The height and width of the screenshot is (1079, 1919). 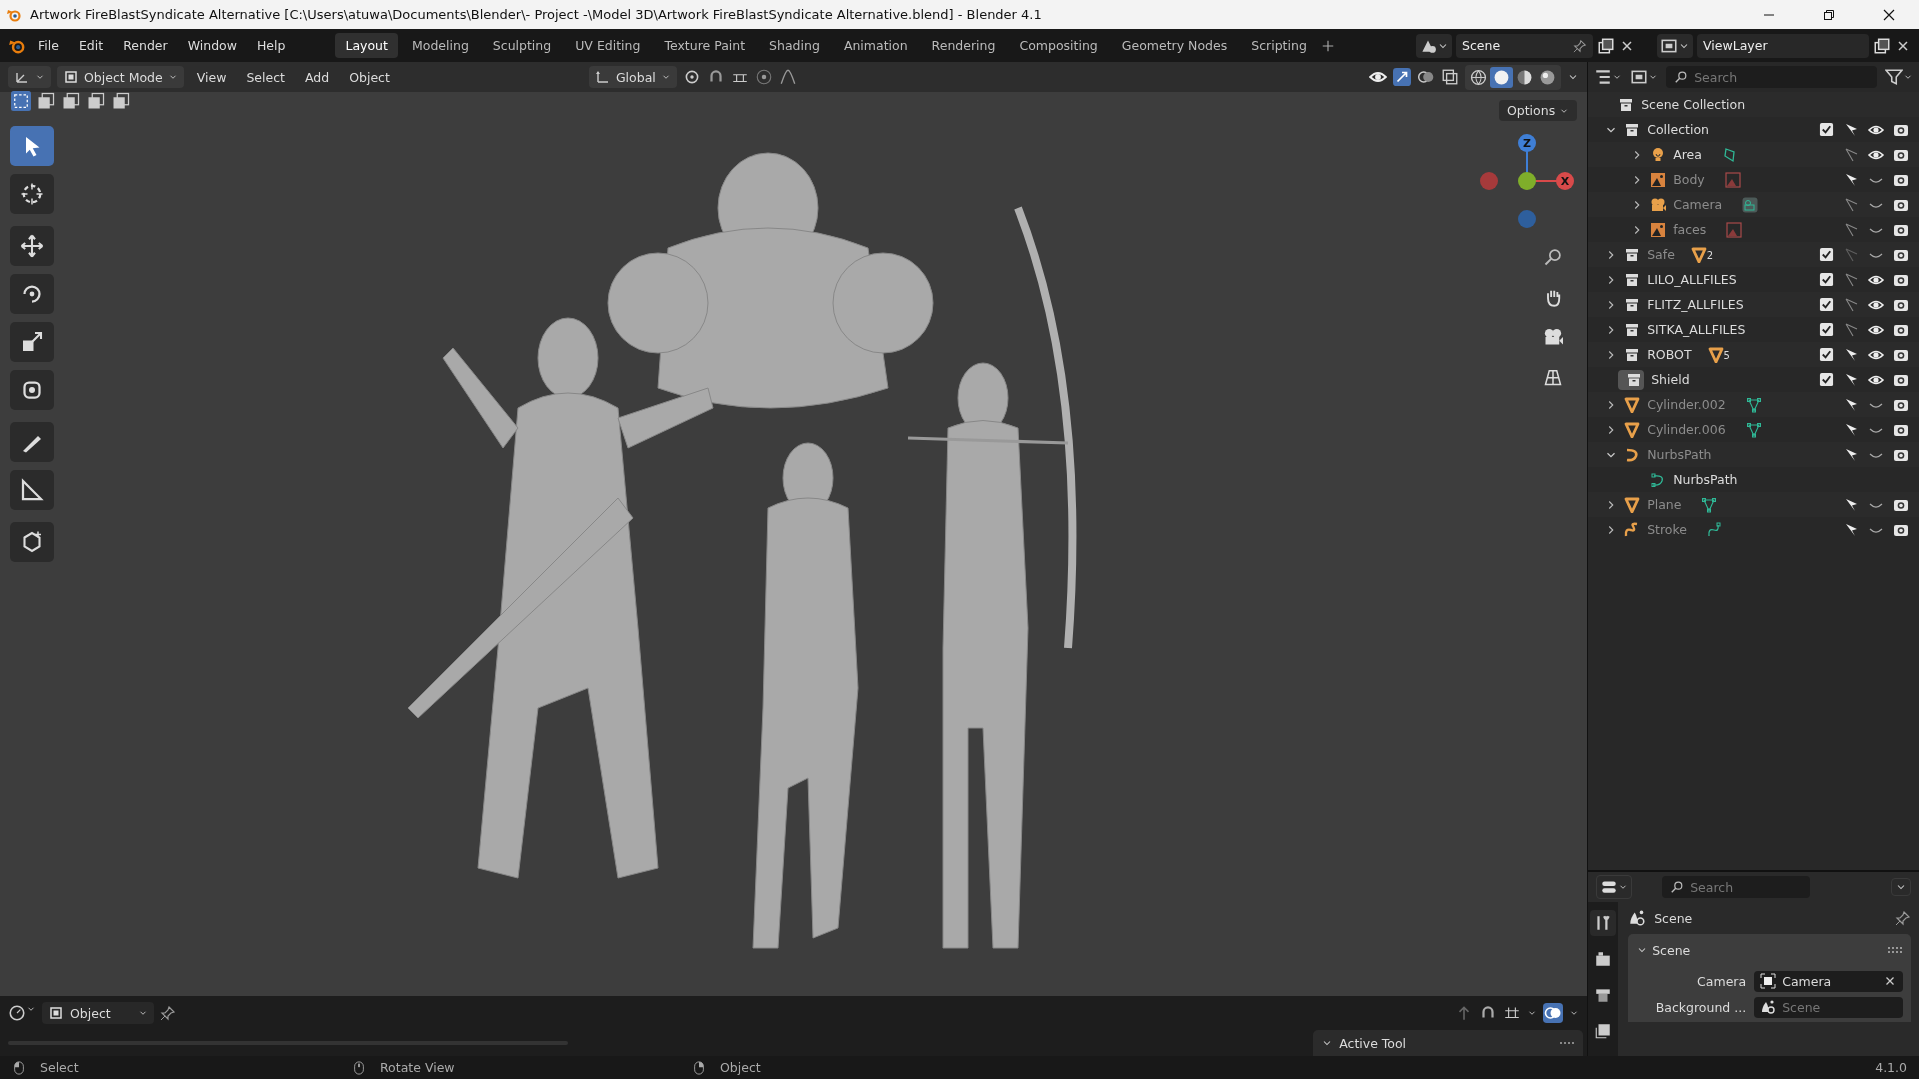 I want to click on workspace-tab: Layout, so click(x=366, y=45).